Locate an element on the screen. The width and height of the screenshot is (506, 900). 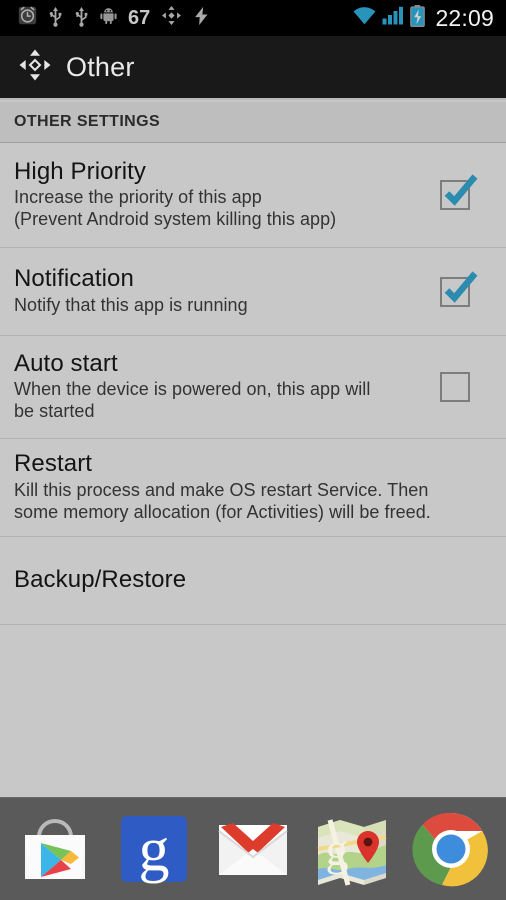
move-arrows-icon is located at coordinates (35, 67).